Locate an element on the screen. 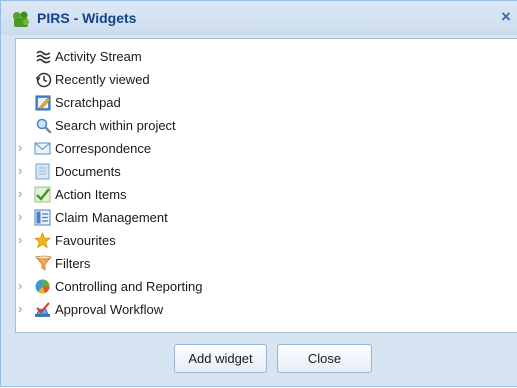 The height and width of the screenshot is (388, 517). tree-item-scratchpad: Scratchpad is located at coordinates (266, 102).